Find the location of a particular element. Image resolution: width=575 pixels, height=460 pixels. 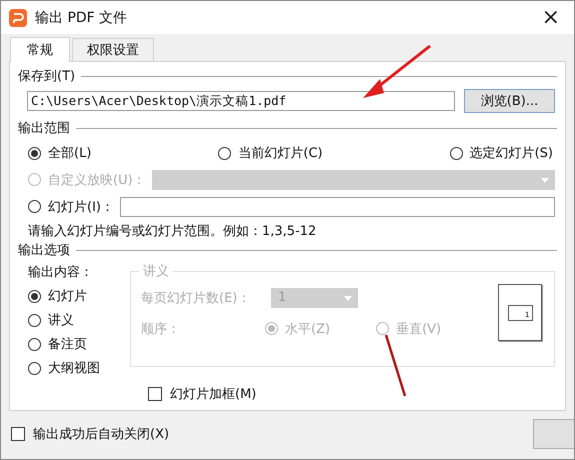

window-title: 输出 PDF 文件 is located at coordinates (81, 17).